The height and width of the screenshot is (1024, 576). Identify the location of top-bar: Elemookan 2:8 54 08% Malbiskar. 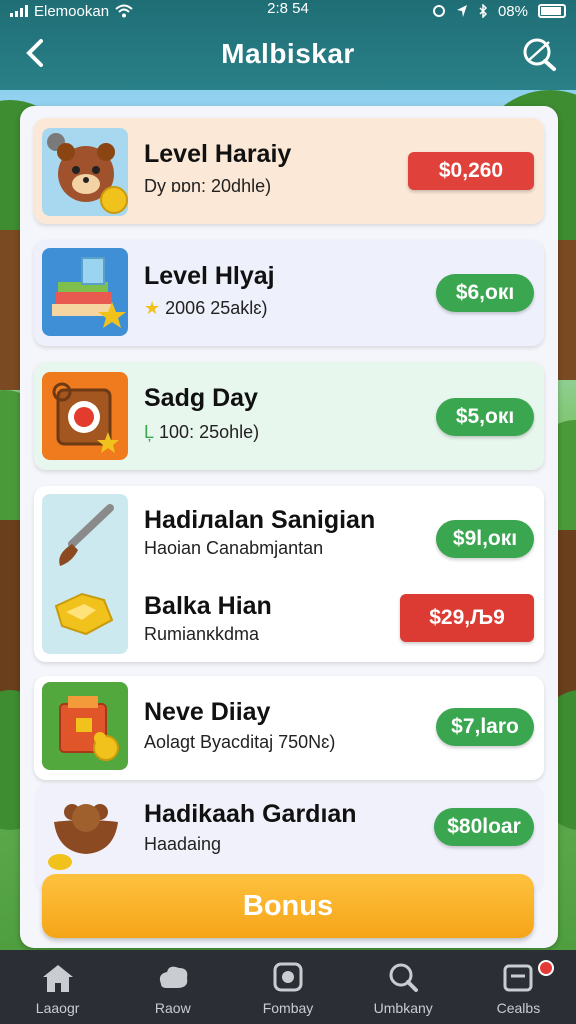
(288, 45).